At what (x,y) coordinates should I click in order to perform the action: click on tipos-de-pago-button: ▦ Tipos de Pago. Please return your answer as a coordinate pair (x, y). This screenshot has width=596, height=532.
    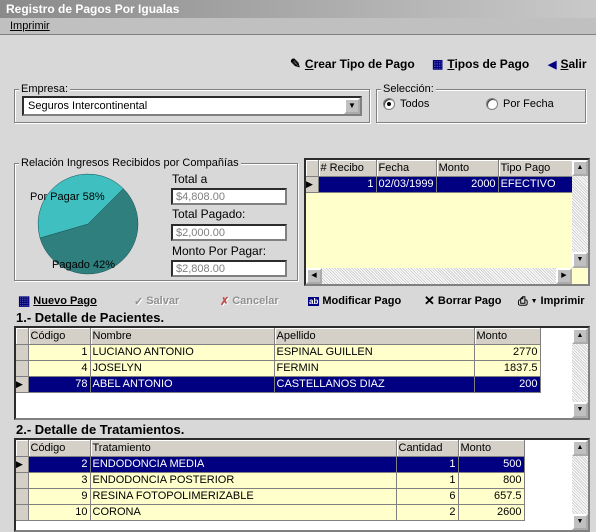
    Looking at the image, I should click on (480, 64).